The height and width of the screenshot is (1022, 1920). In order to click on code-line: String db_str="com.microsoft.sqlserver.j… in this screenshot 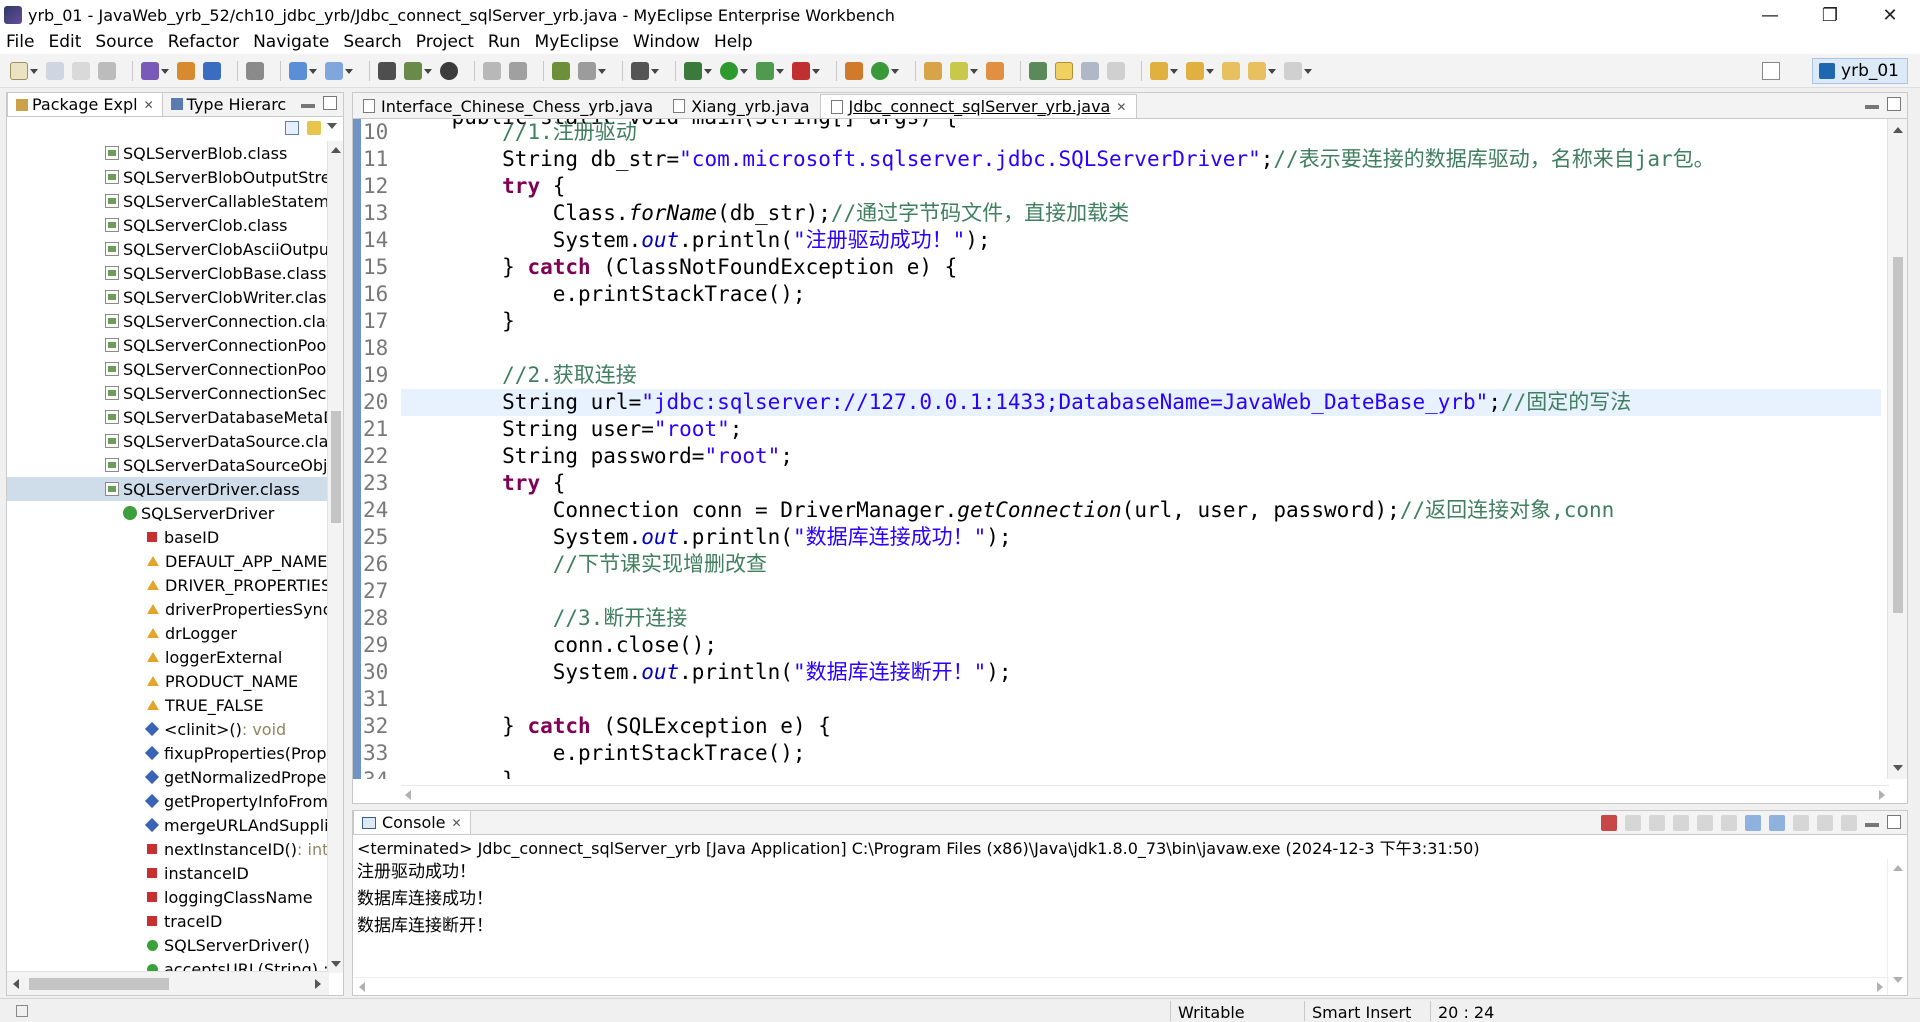, I will do `click(1141, 159)`.